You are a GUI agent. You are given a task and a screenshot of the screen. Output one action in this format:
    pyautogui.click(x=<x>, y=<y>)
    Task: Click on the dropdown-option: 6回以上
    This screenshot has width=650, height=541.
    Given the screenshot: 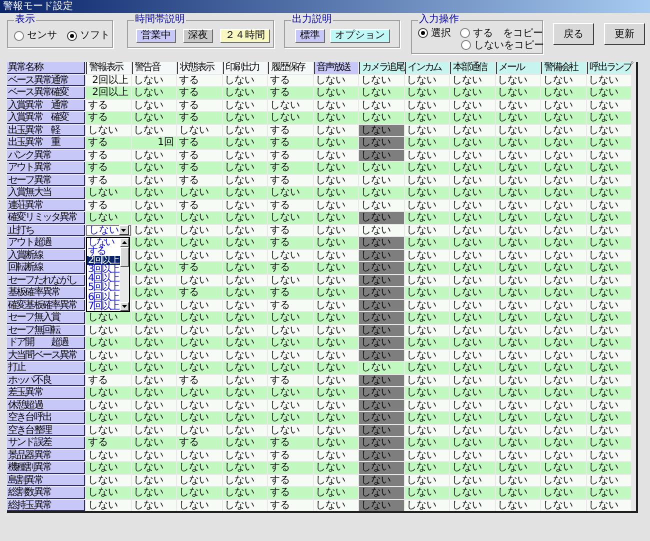 What is the action you would take?
    pyautogui.click(x=103, y=297)
    